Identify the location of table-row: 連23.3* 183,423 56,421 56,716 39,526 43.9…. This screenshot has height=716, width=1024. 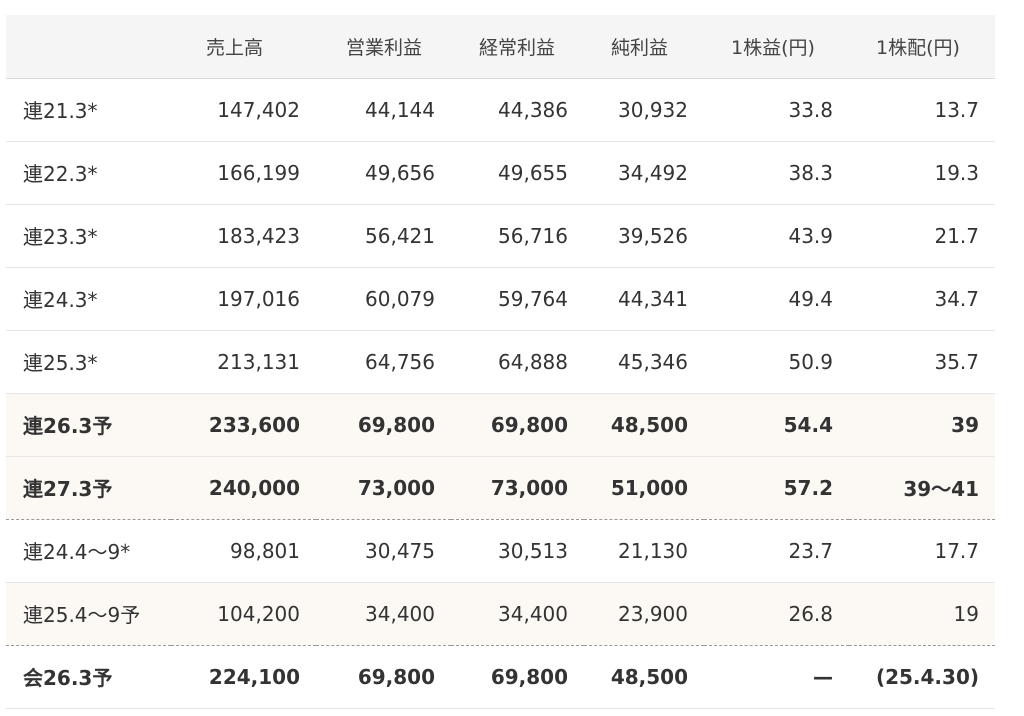
(500, 236).